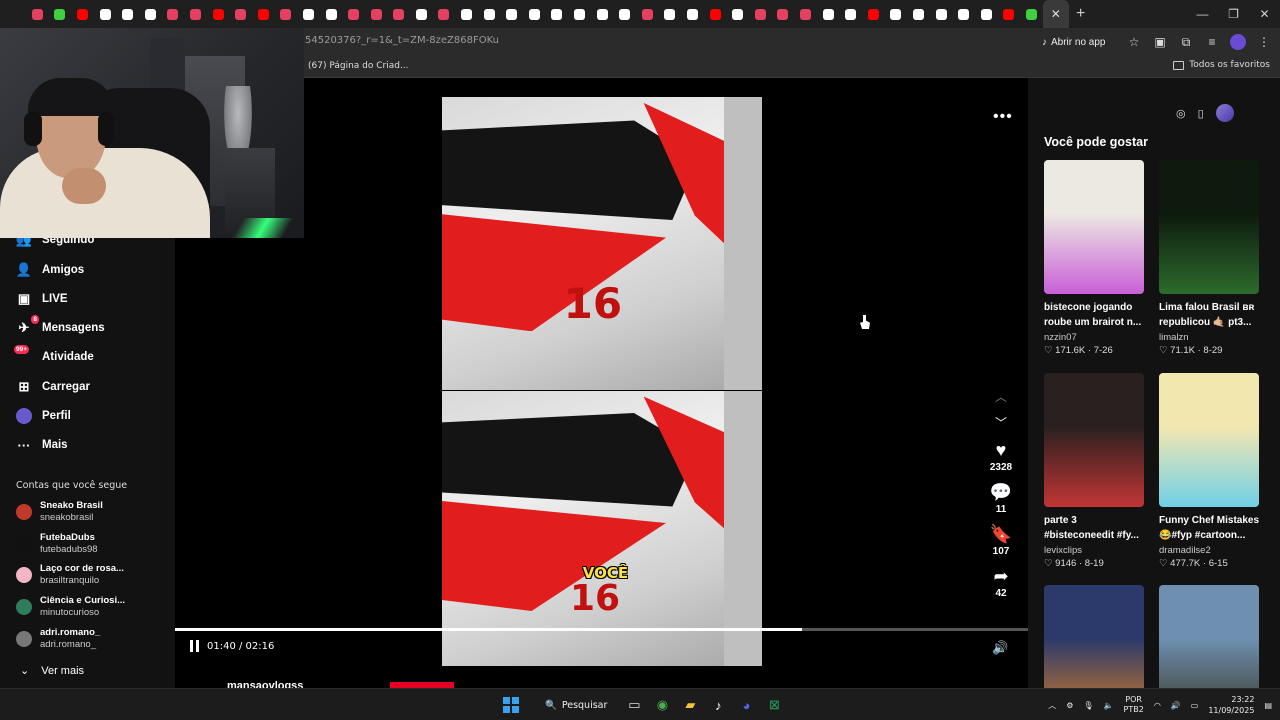  What do you see at coordinates (58, 639) in the screenshot?
I see `followed-account: adri.romano_ adri.romano_` at bounding box center [58, 639].